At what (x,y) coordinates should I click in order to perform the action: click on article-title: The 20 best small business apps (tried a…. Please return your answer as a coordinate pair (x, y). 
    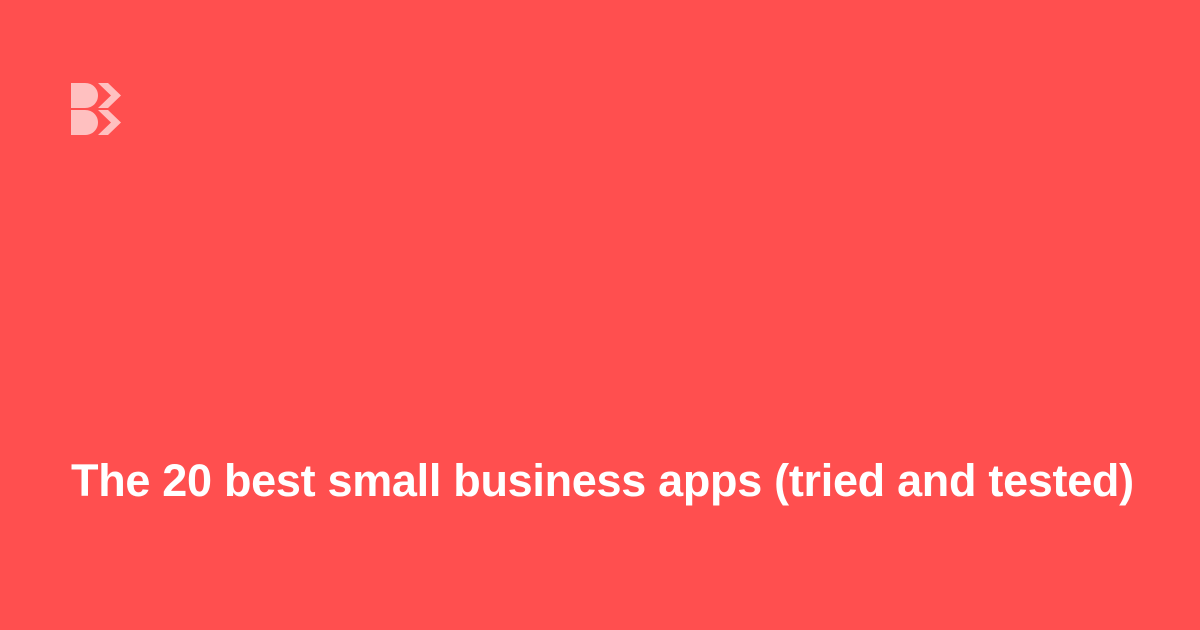
    Looking at the image, I should click on (602, 480).